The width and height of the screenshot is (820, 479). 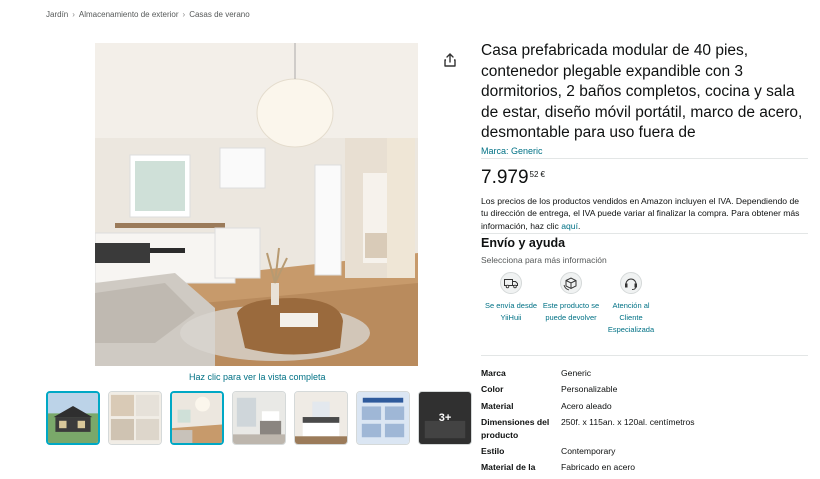 I want to click on feature-ships-from: Se envía desde YiiHuii, so click(x=511, y=304).